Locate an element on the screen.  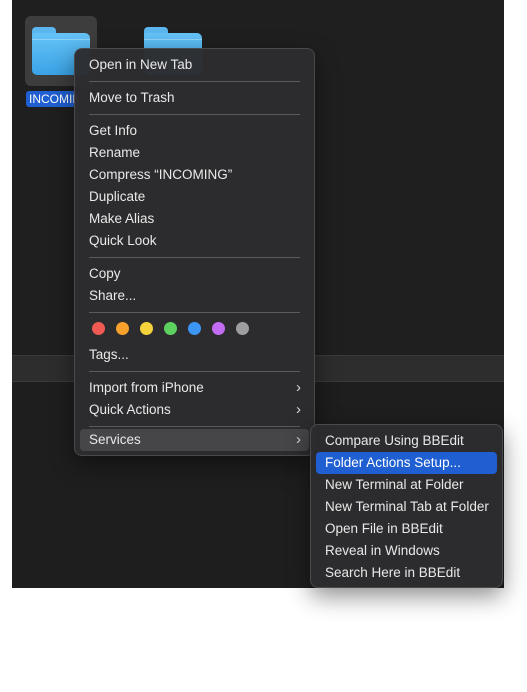
tag-red-dot is located at coordinates (98, 328).